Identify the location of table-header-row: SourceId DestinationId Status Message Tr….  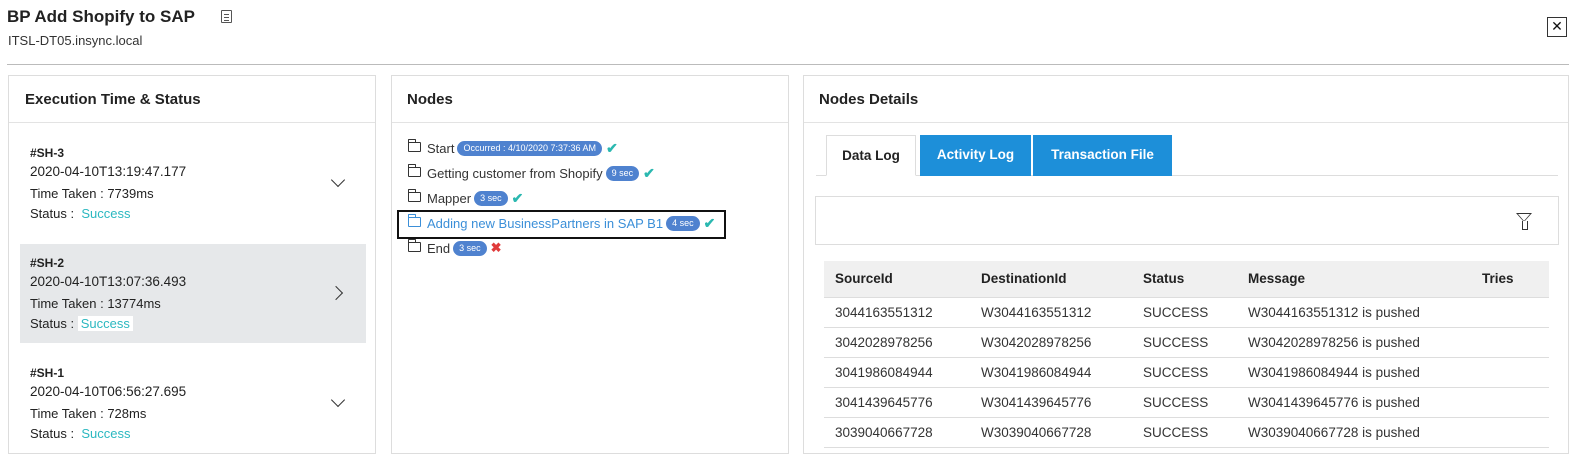
(1186, 279).